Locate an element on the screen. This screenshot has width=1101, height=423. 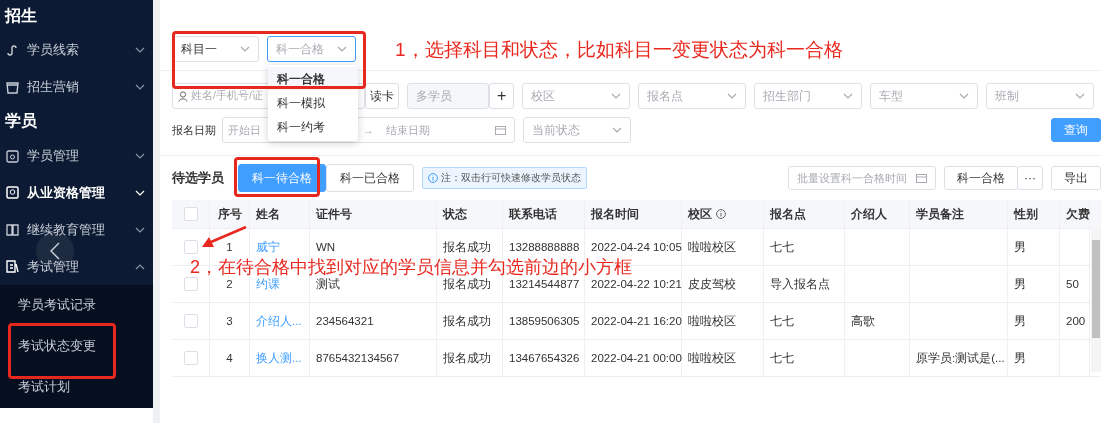
note-tag: 注：双击行可快速修改学员状态 is located at coordinates (504, 178).